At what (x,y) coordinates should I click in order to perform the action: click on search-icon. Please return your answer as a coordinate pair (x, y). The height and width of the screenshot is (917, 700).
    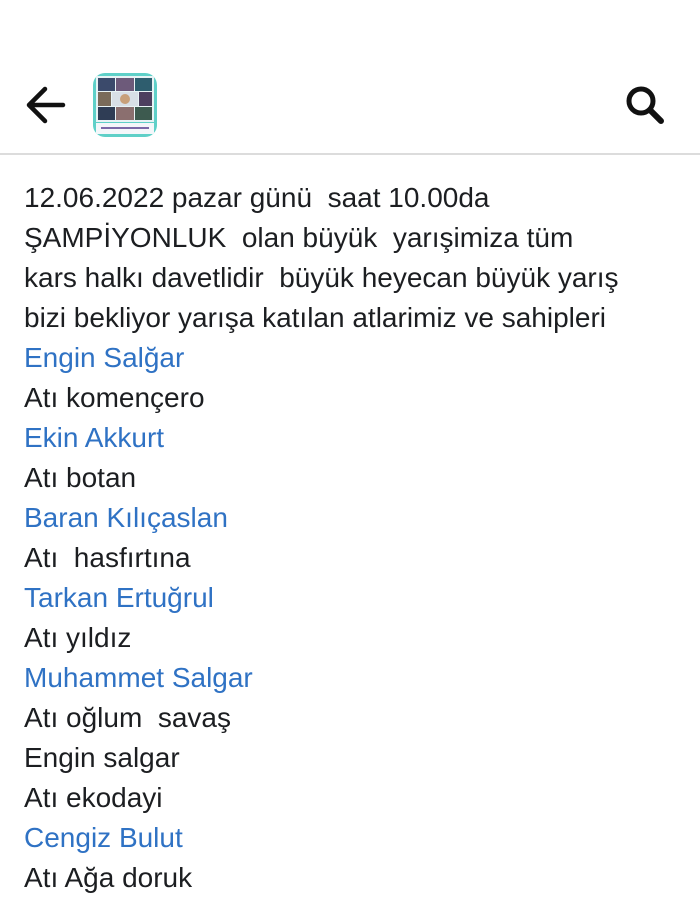
    Looking at the image, I should click on (645, 105).